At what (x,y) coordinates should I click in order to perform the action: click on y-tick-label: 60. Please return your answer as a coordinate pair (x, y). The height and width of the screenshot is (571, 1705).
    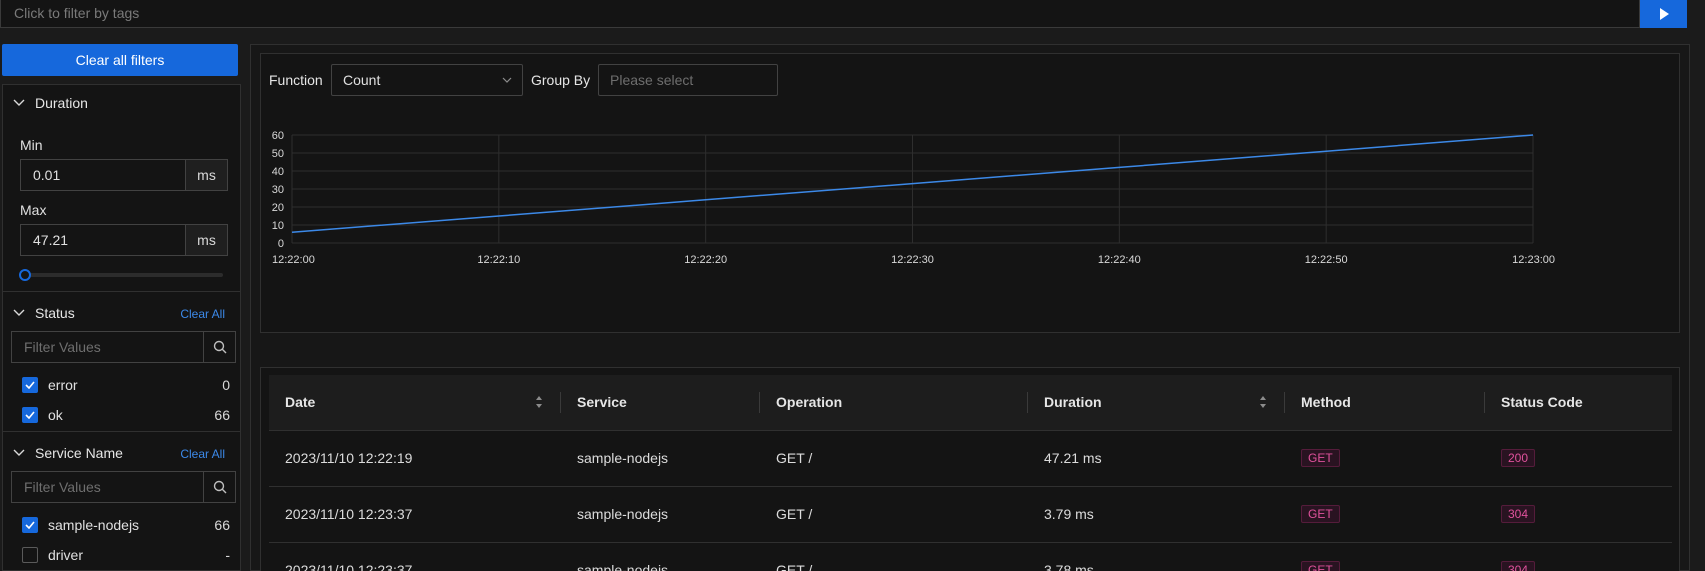
    Looking at the image, I should click on (278, 136).